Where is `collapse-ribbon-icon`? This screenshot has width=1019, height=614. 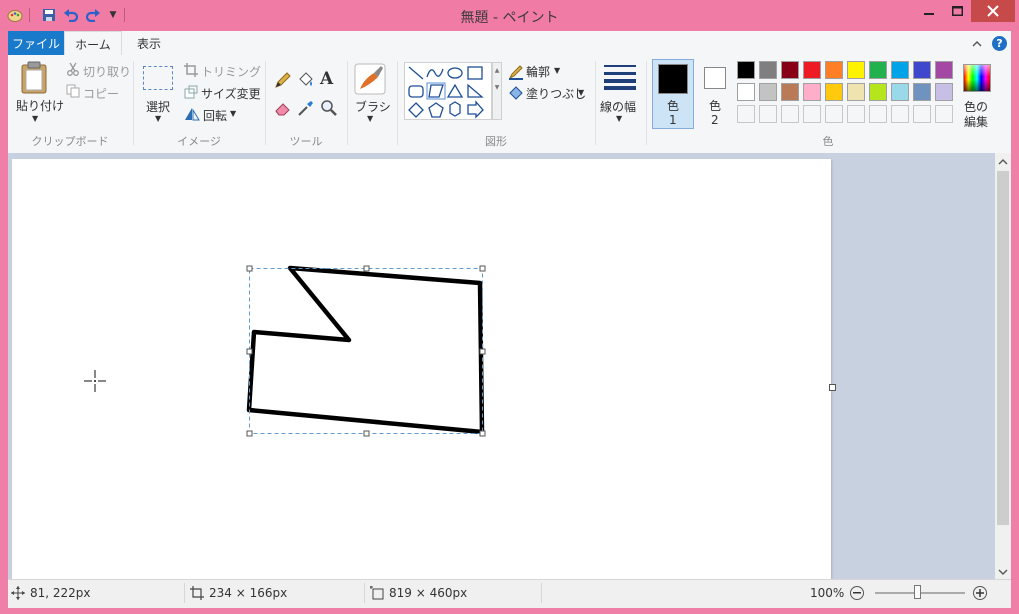
collapse-ribbon-icon is located at coordinates (977, 43).